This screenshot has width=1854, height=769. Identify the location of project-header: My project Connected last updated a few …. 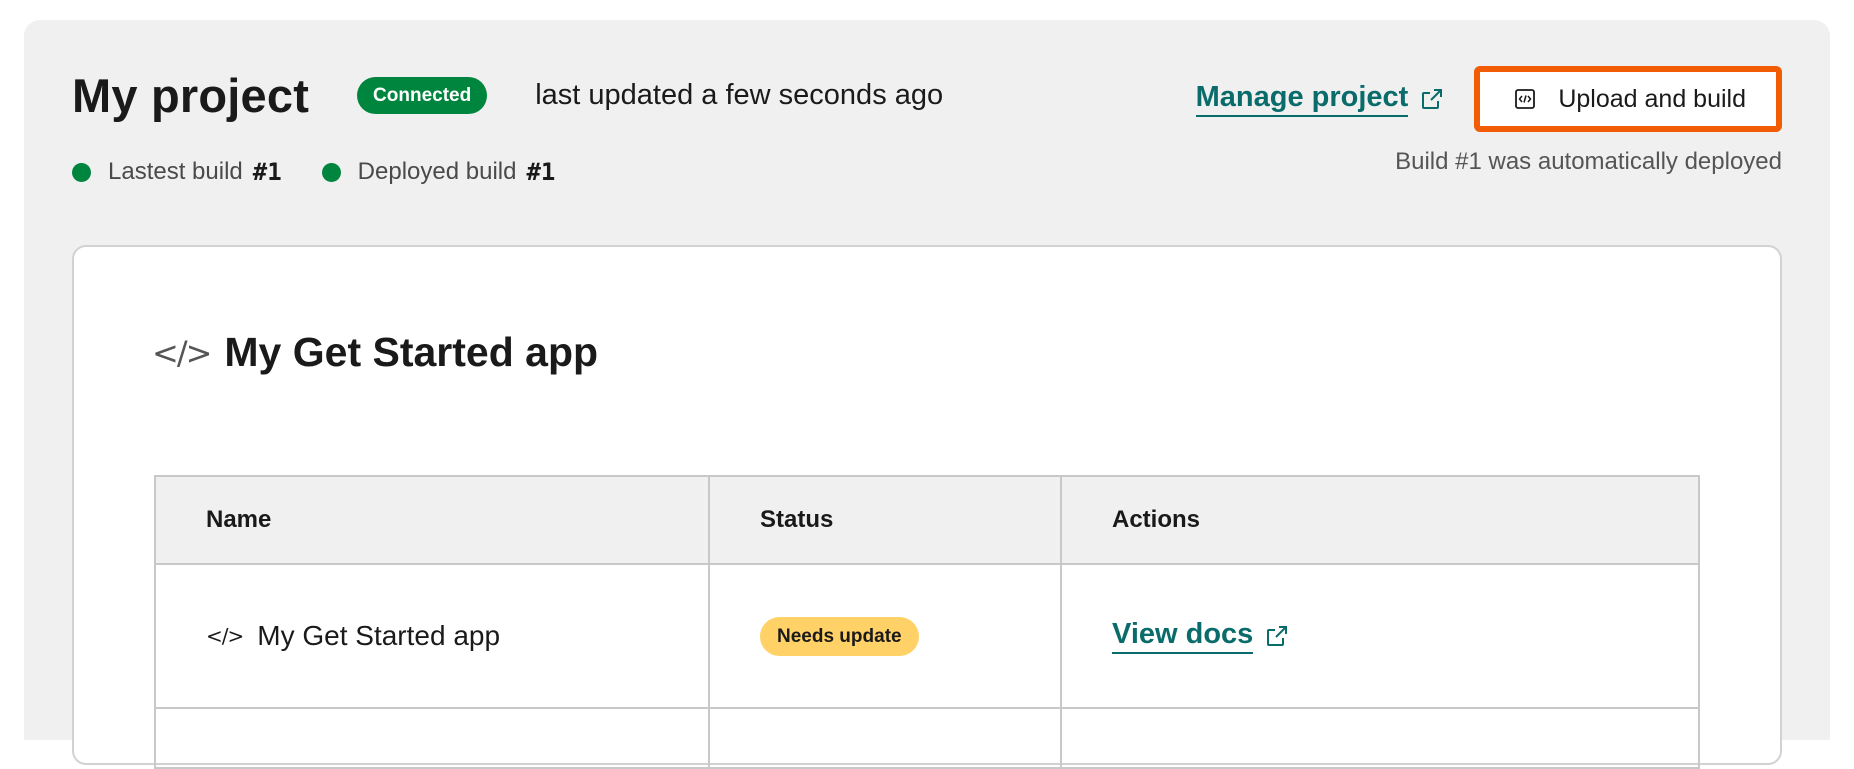
(507, 95).